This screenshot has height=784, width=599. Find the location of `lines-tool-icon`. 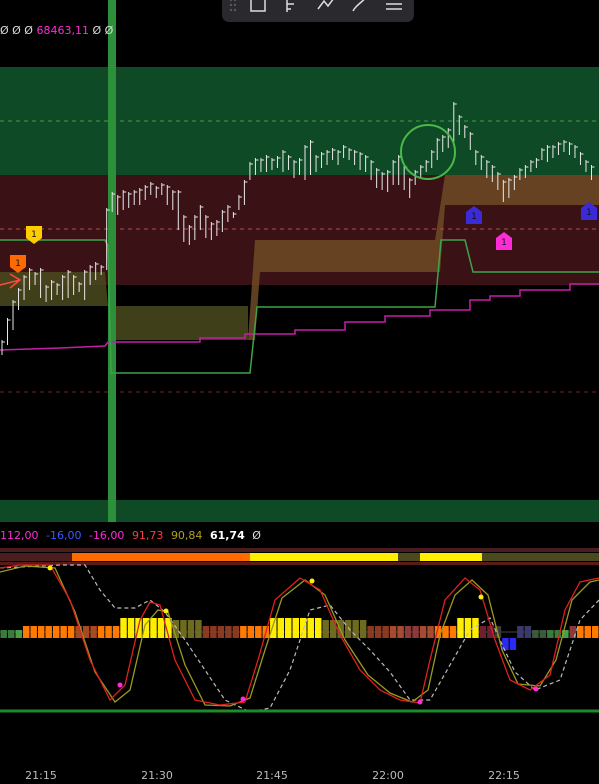

lines-tool-icon is located at coordinates (394, 6).